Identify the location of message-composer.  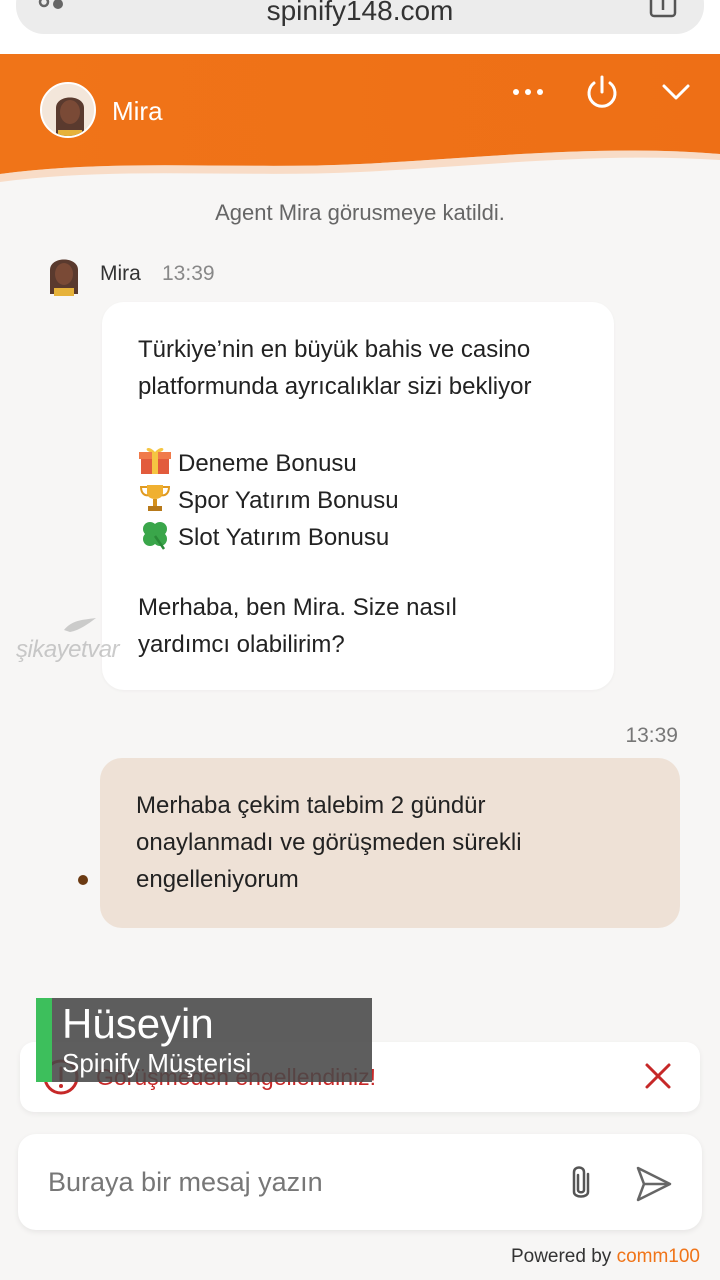
(360, 1182).